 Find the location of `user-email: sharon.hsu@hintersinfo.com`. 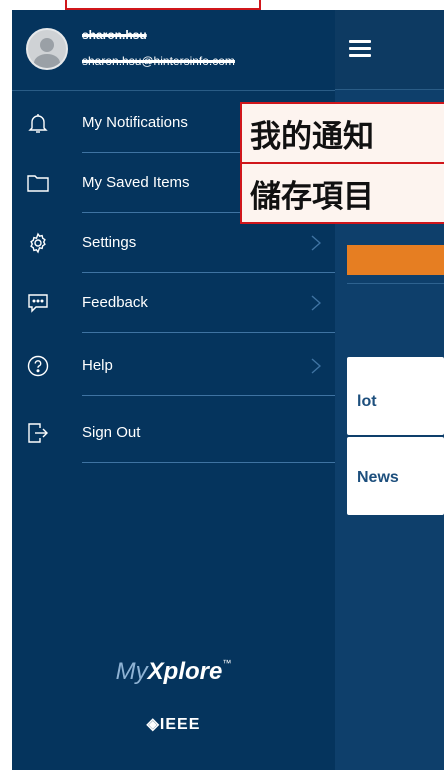

user-email: sharon.hsu@hintersinfo.com is located at coordinates (158, 61).